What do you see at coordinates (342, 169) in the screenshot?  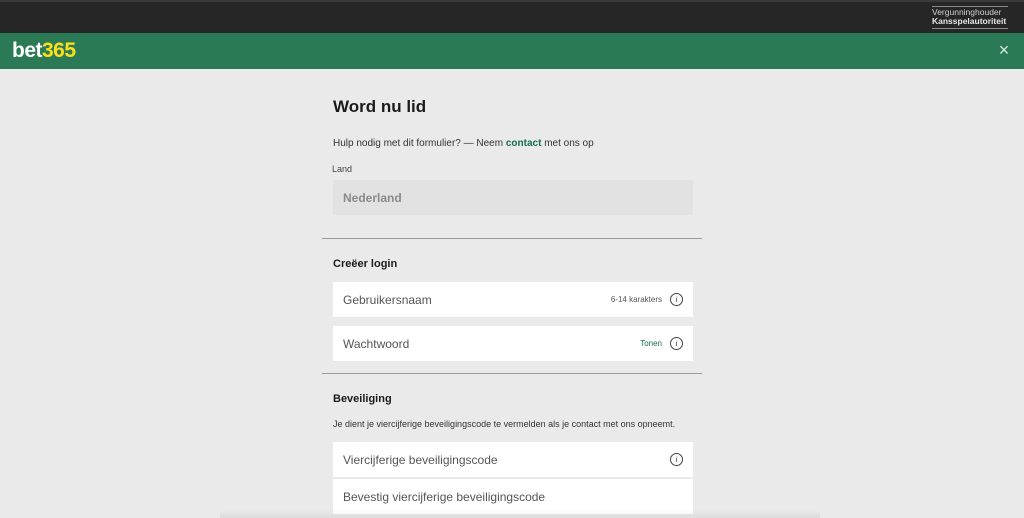 I see `country-label: Land` at bounding box center [342, 169].